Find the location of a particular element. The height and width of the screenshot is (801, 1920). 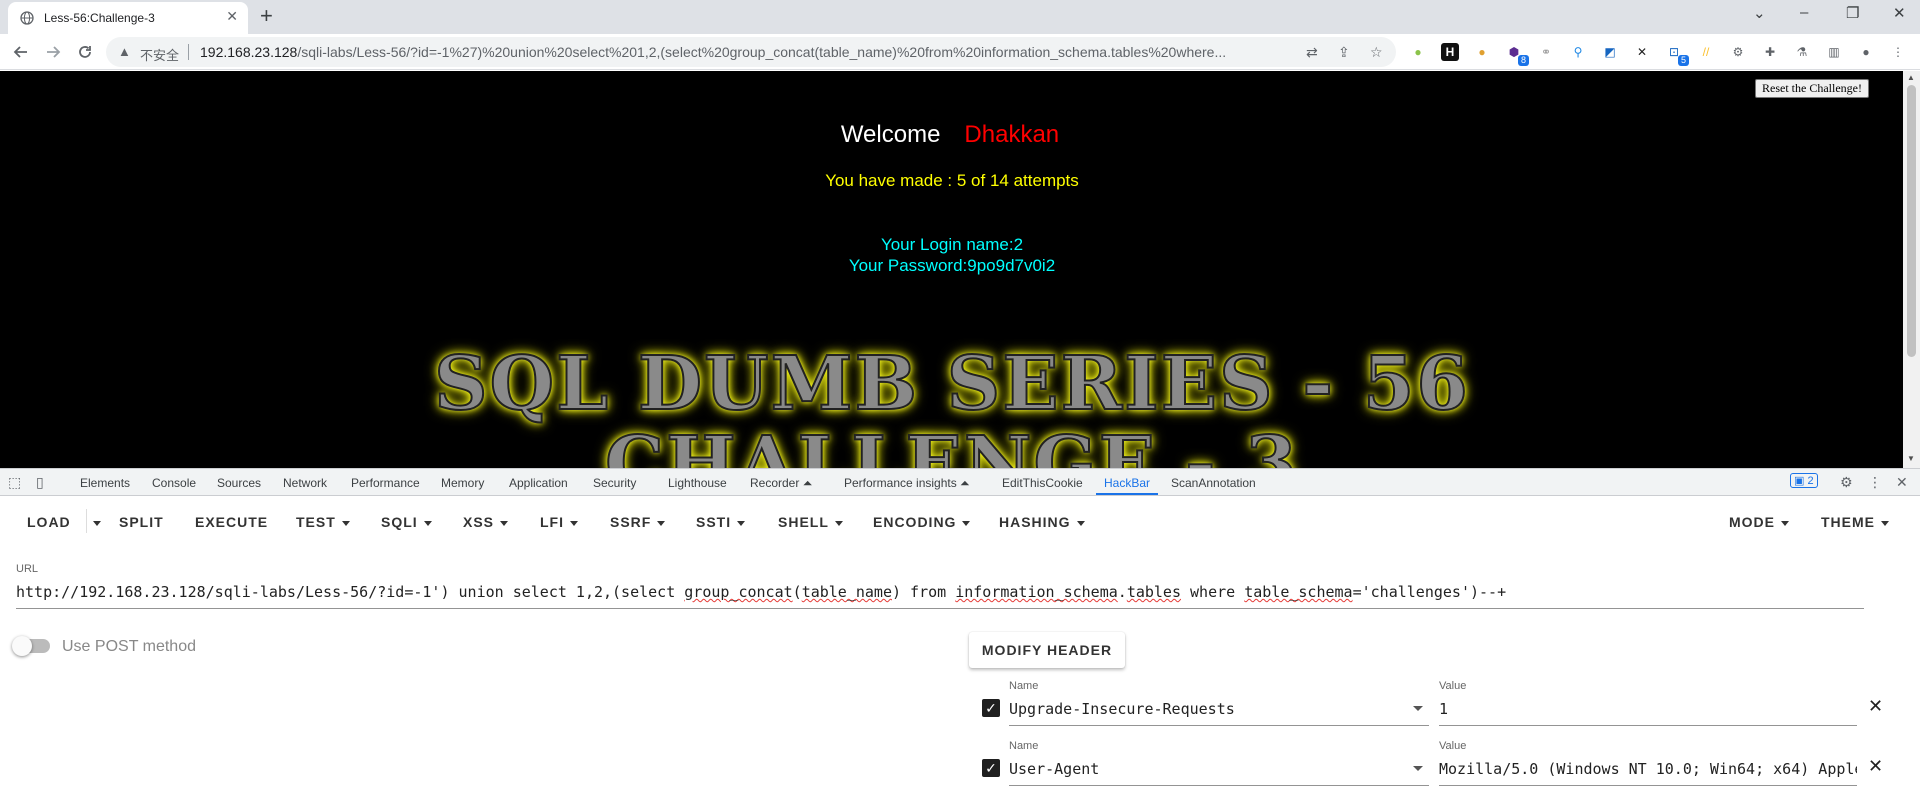

x-icon: ✕ is located at coordinates (1642, 52).